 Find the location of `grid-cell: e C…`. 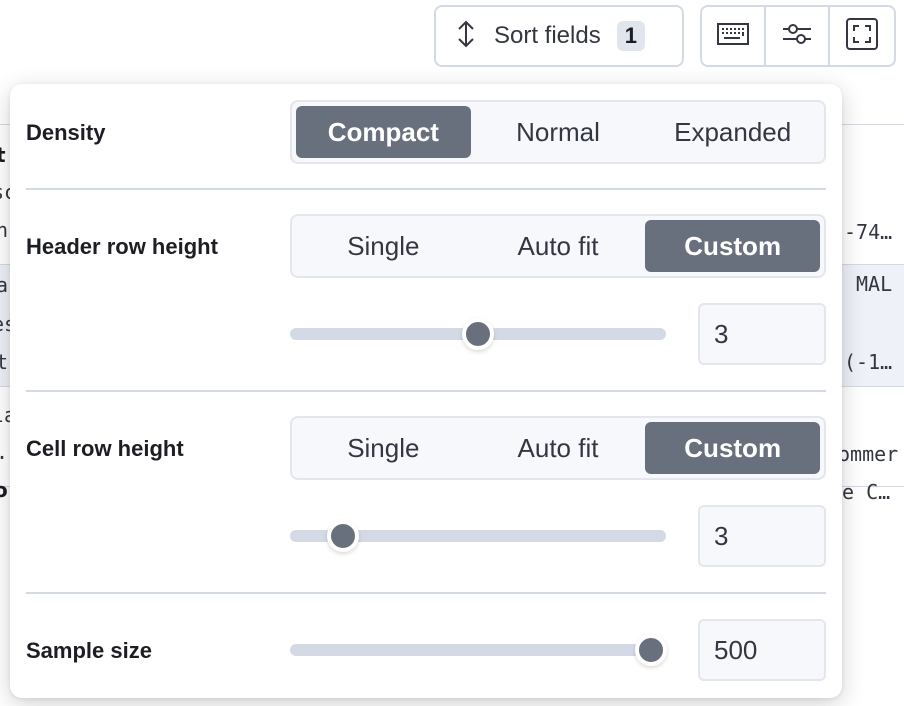

grid-cell: e C… is located at coordinates (866, 492).